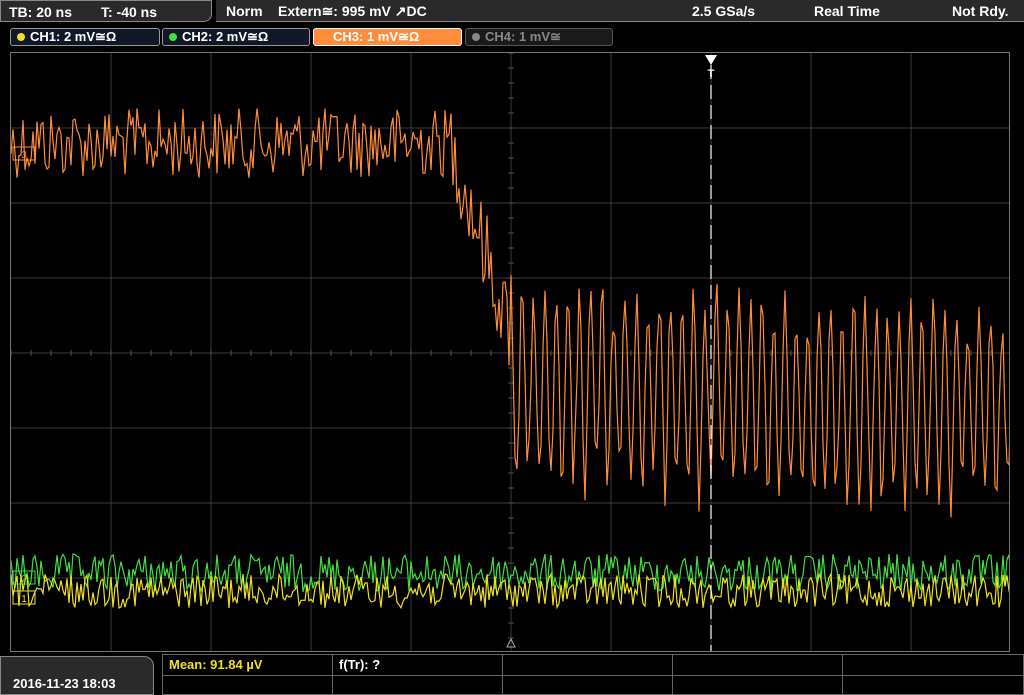  I want to click on ftr-measurement: f(Tr): ?, so click(360, 664).